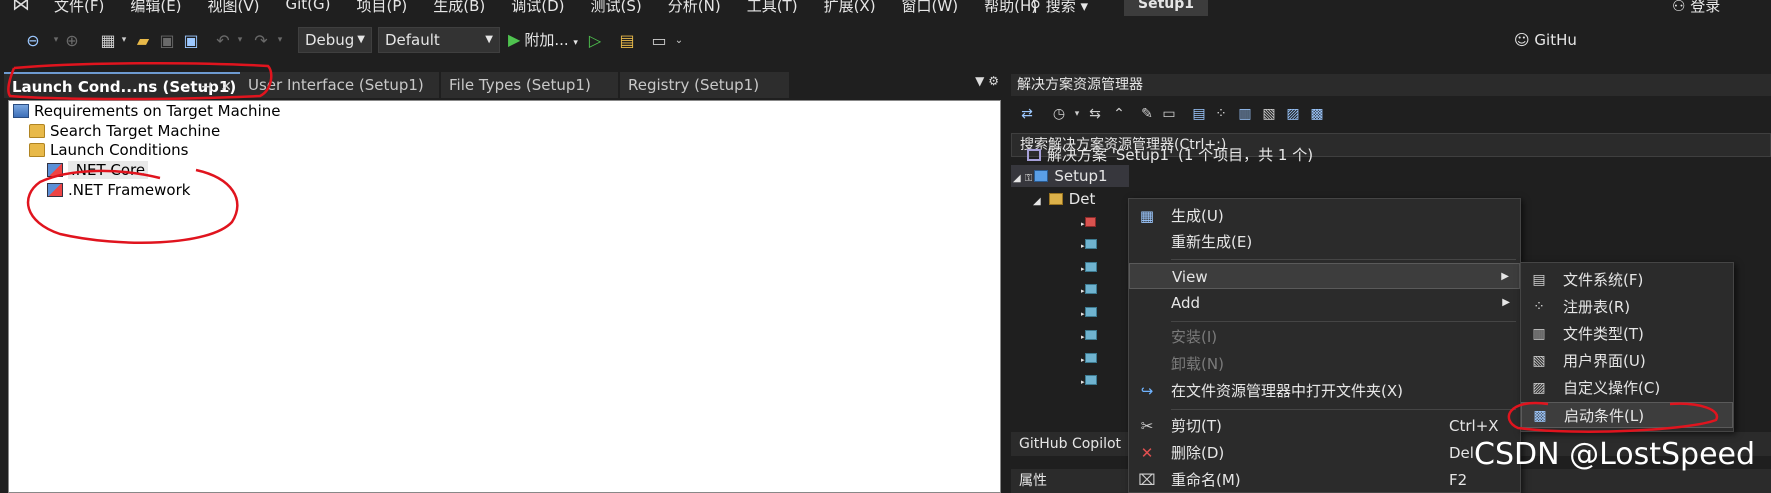 Image resolution: width=1771 pixels, height=493 pixels. Describe the element at coordinates (124, 131) in the screenshot. I see `tree-node-search-target: Search Target Machine` at that location.